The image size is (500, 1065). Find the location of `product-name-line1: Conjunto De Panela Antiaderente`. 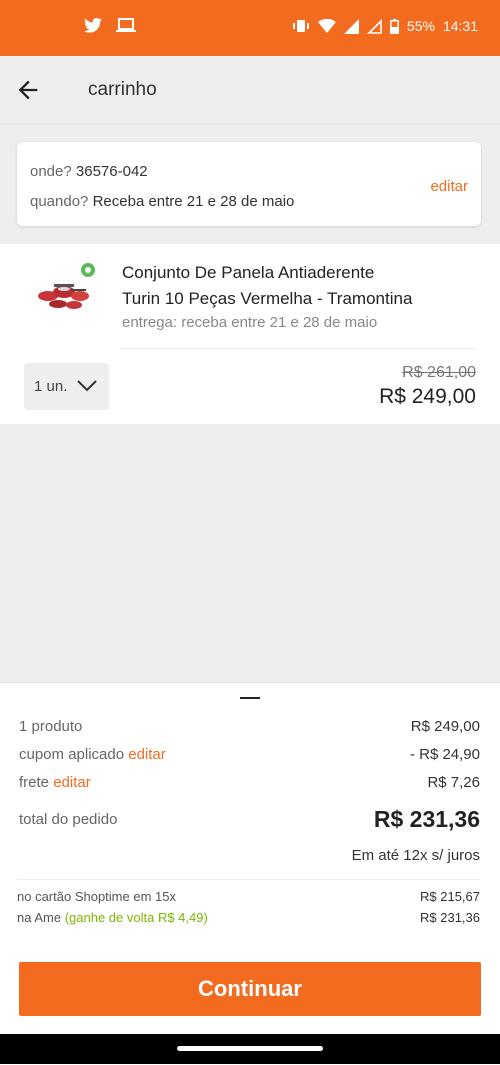

product-name-line1: Conjunto De Panela Antiaderente is located at coordinates (248, 272).